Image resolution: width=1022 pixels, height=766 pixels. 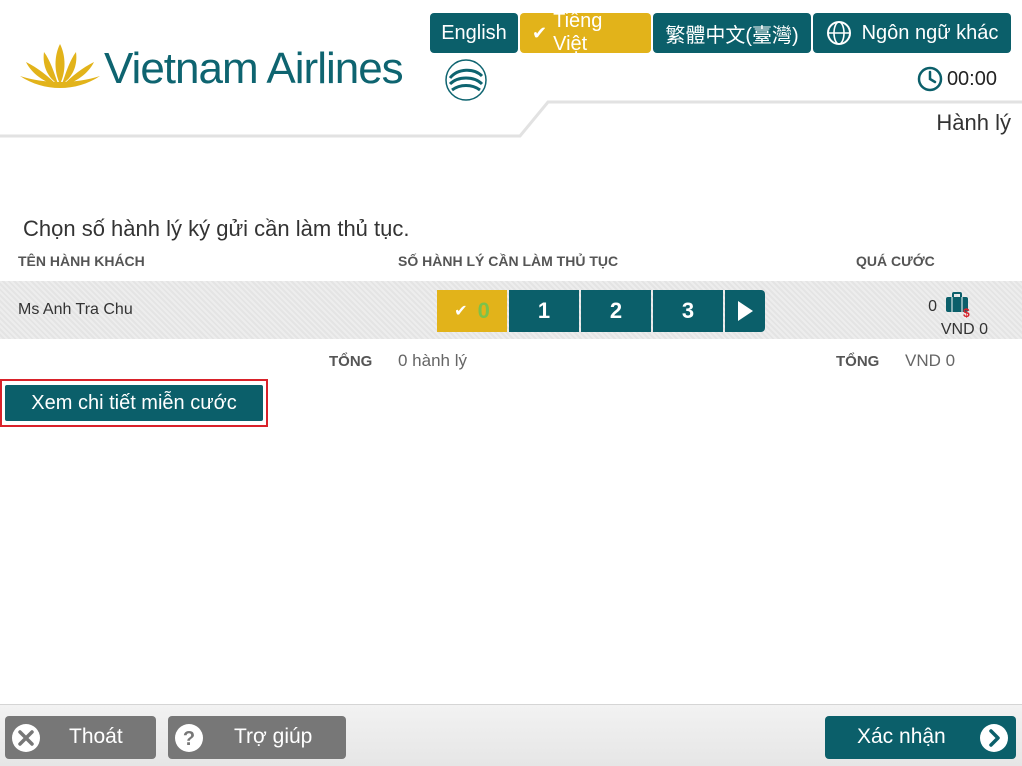 I want to click on page-title: Hành lý, so click(x=973, y=122).